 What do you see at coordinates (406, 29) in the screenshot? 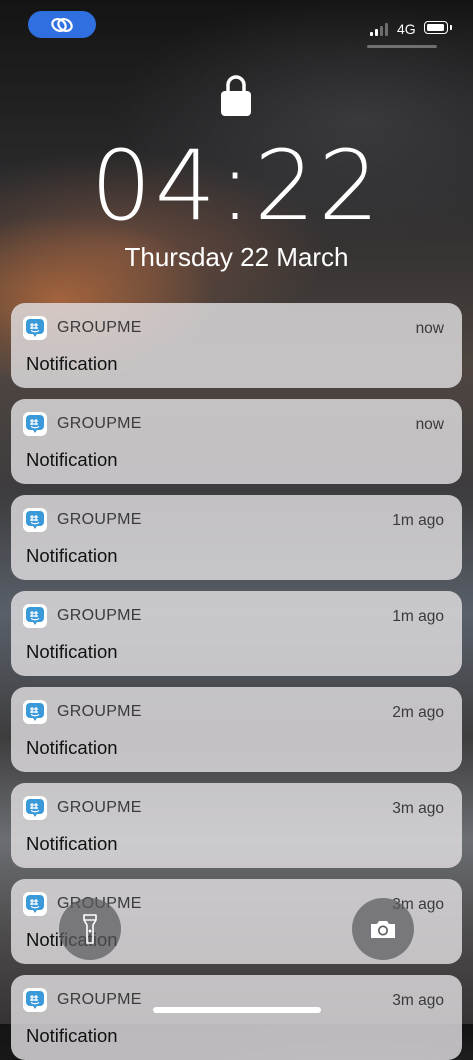
I see `network-type: 4G` at bounding box center [406, 29].